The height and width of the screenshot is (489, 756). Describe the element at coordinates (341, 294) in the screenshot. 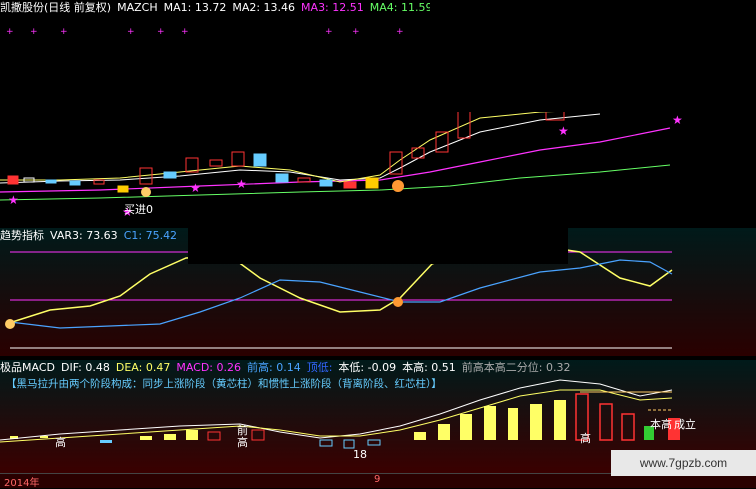

I see `c1-line` at that location.